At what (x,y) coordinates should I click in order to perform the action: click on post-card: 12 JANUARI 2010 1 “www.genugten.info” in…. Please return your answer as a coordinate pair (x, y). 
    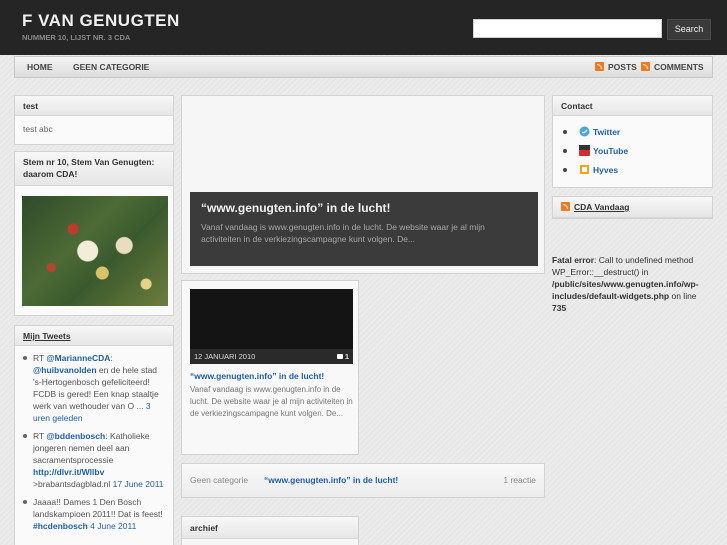
    Looking at the image, I should click on (270, 367).